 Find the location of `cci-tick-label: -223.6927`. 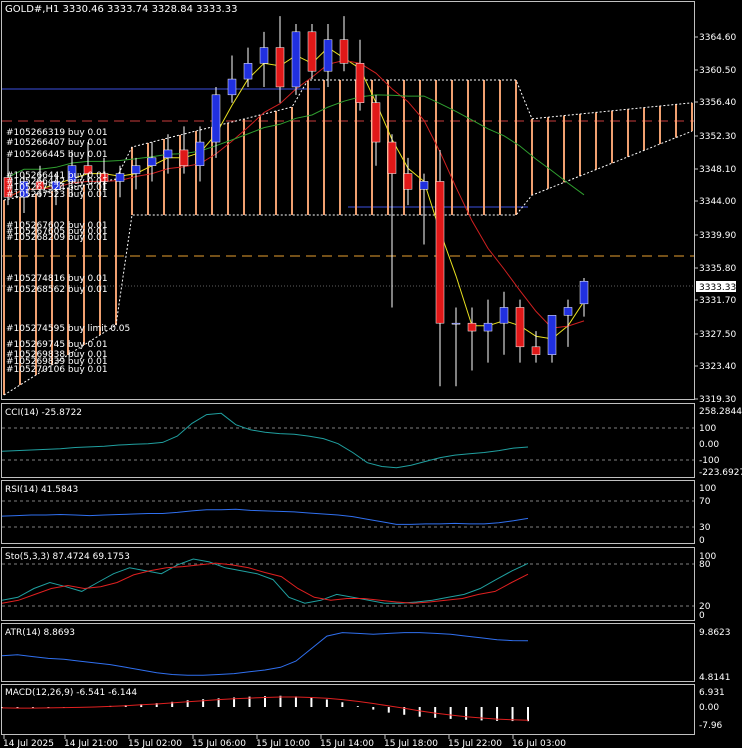

cci-tick-label: -223.6927 is located at coordinates (720, 473).